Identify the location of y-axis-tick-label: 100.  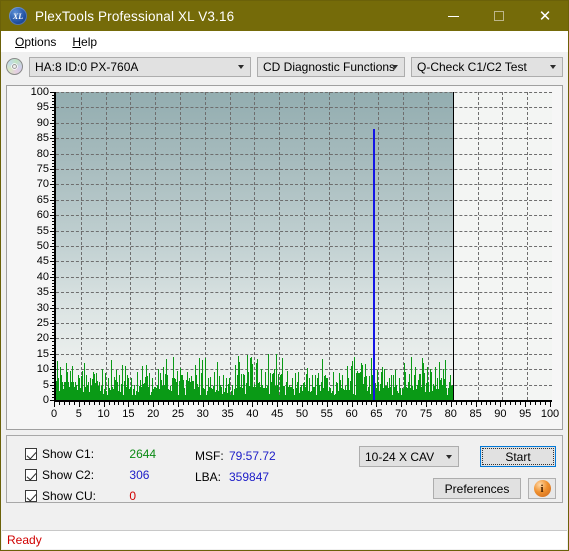
(39, 92).